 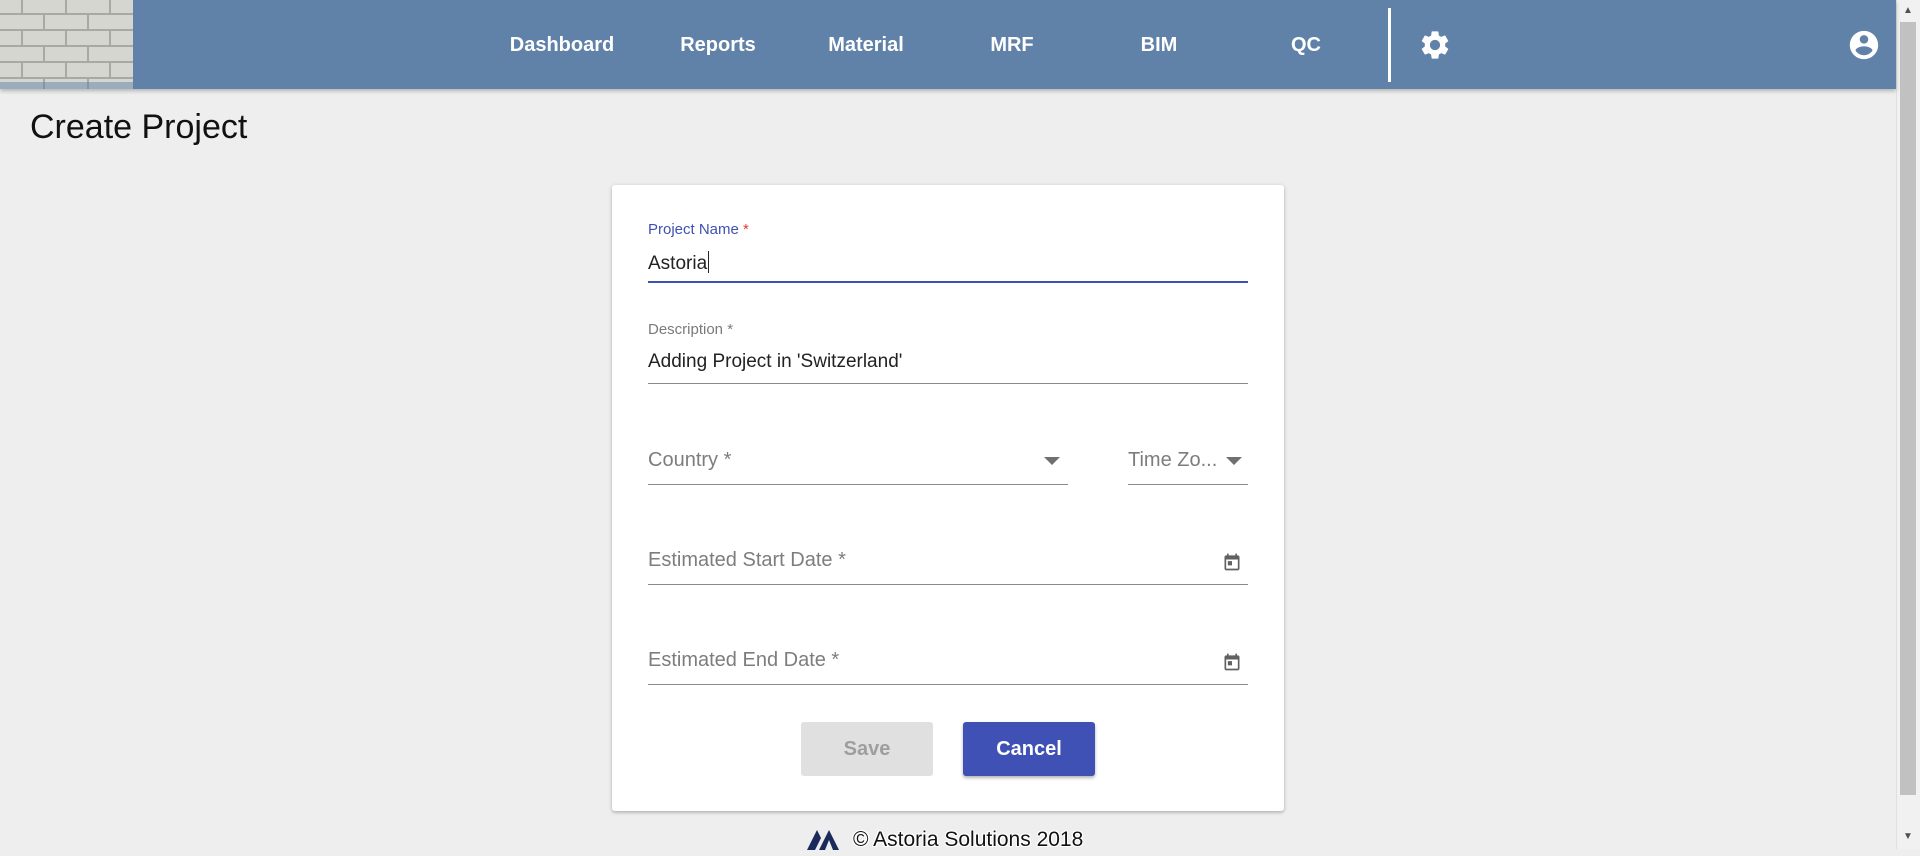 What do you see at coordinates (948, 684) in the screenshot?
I see `end-date-underline` at bounding box center [948, 684].